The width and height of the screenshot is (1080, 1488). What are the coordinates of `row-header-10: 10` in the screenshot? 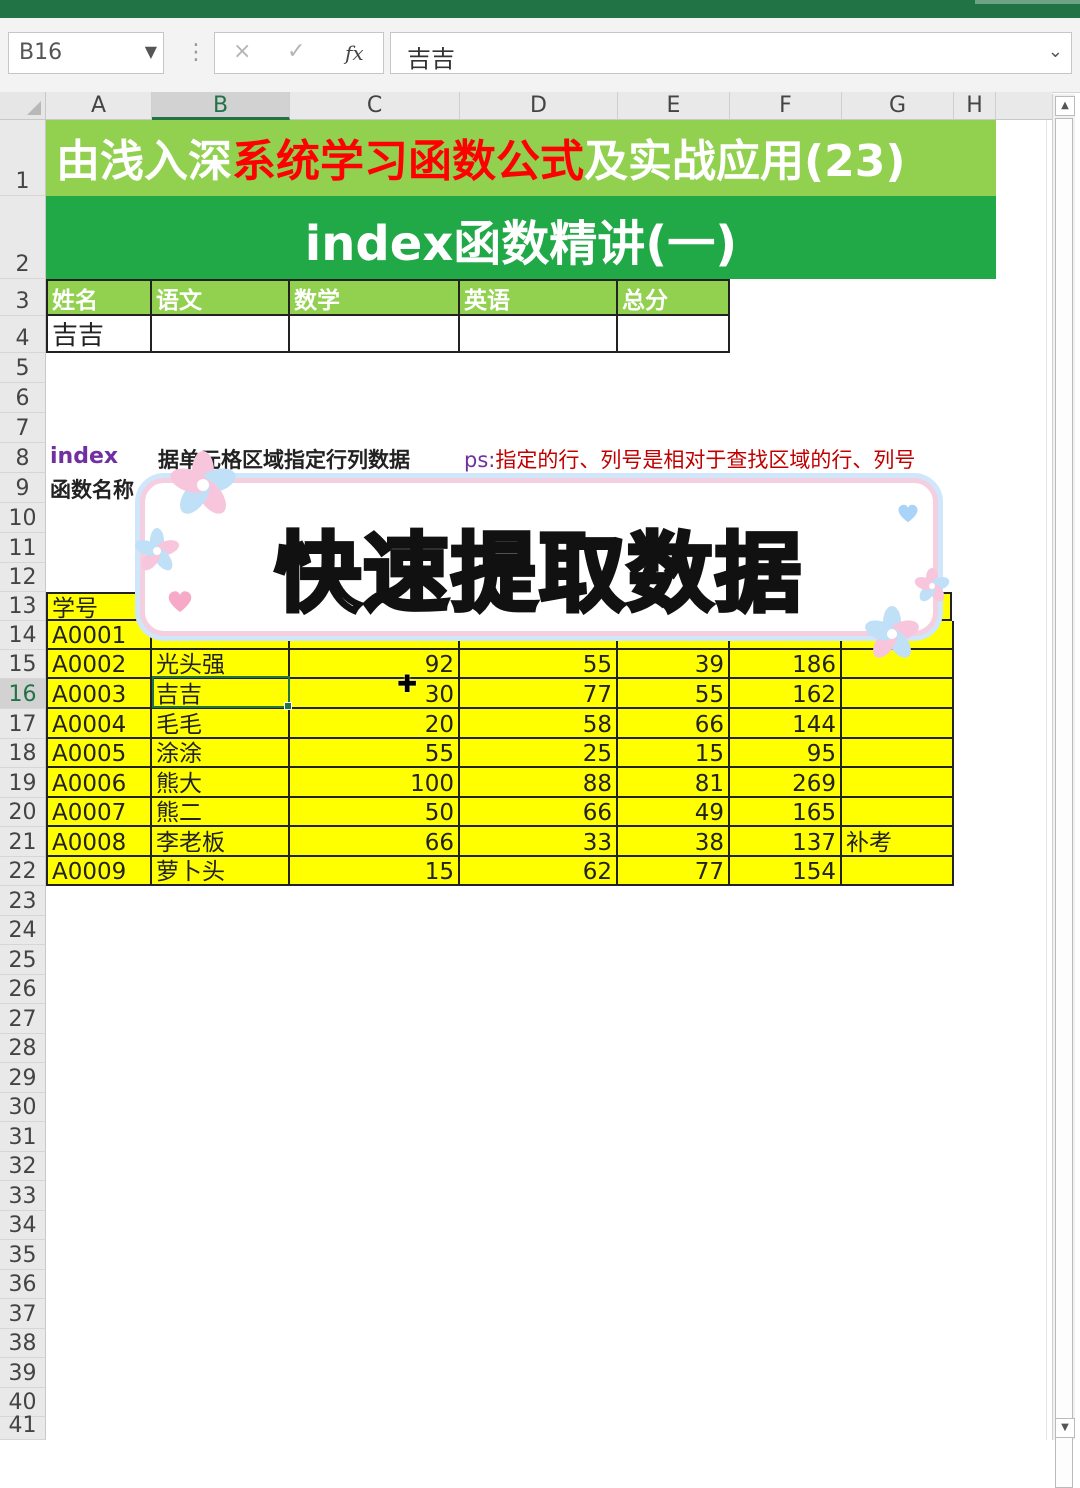 It's located at (23, 518).